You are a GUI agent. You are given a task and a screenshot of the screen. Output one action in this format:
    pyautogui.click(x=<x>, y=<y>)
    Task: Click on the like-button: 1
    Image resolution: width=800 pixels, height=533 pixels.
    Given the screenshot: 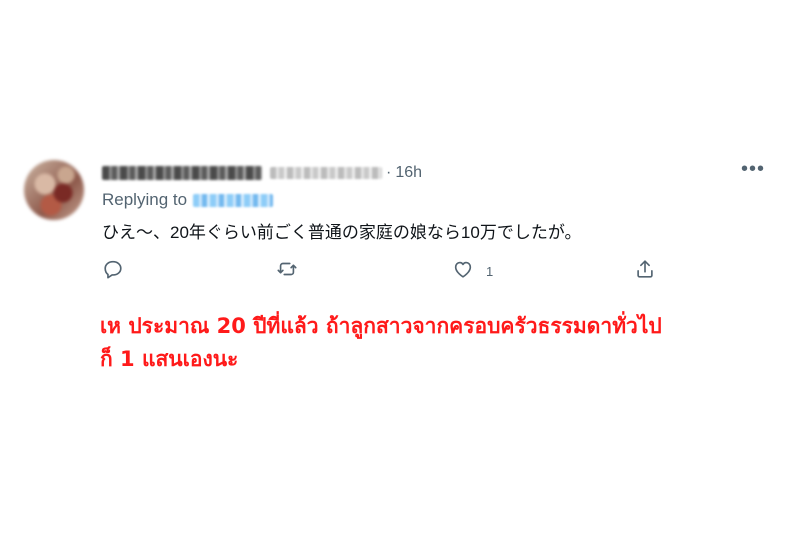 What is the action you would take?
    pyautogui.click(x=472, y=271)
    